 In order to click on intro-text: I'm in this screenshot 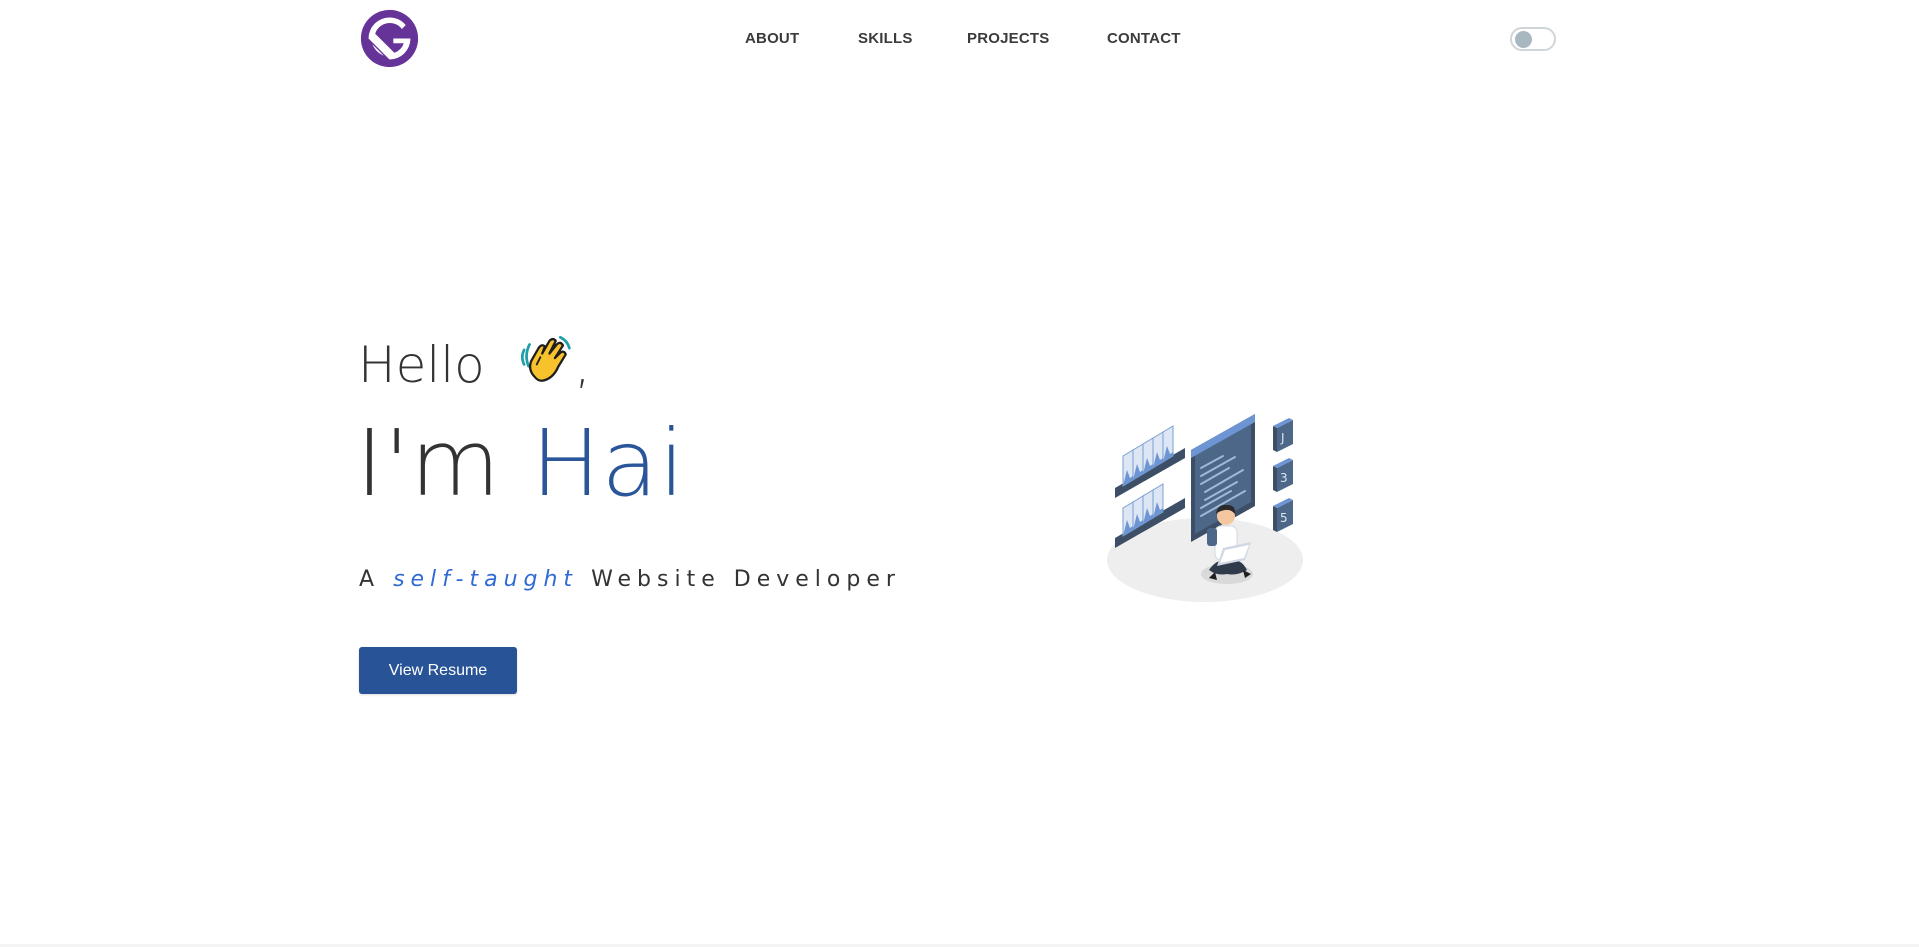, I will do `click(429, 463)`.